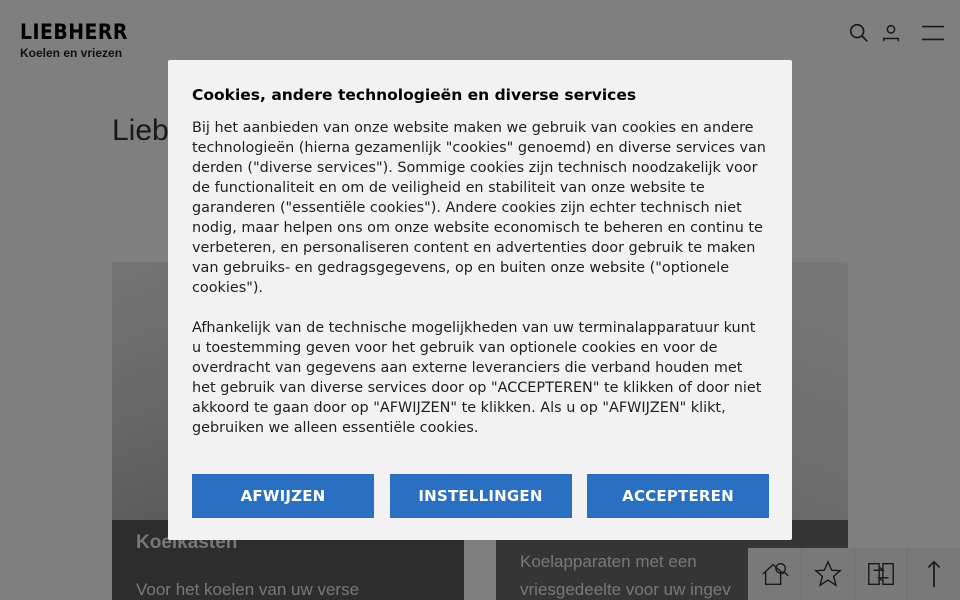 The image size is (960, 600). What do you see at coordinates (283, 496) in the screenshot?
I see `reject-button: AFWIJZEN` at bounding box center [283, 496].